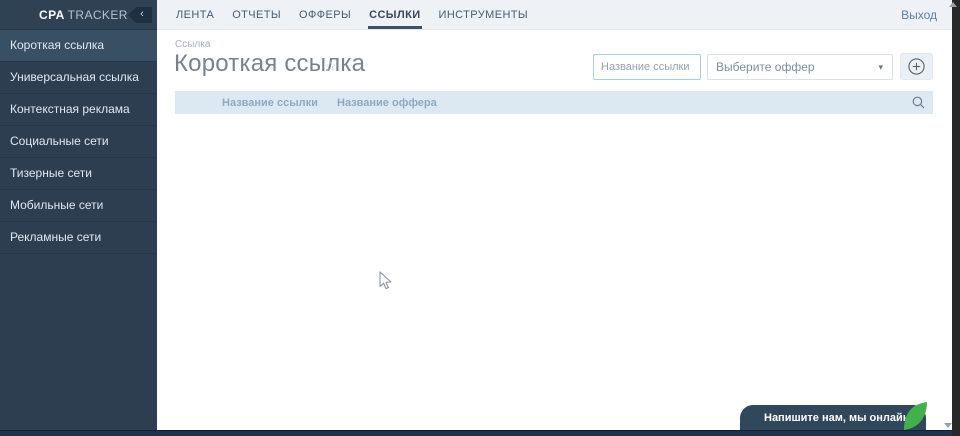 The image size is (960, 436). Describe the element at coordinates (193, 44) in the screenshot. I see `breadcrumb: Ссылка` at that location.